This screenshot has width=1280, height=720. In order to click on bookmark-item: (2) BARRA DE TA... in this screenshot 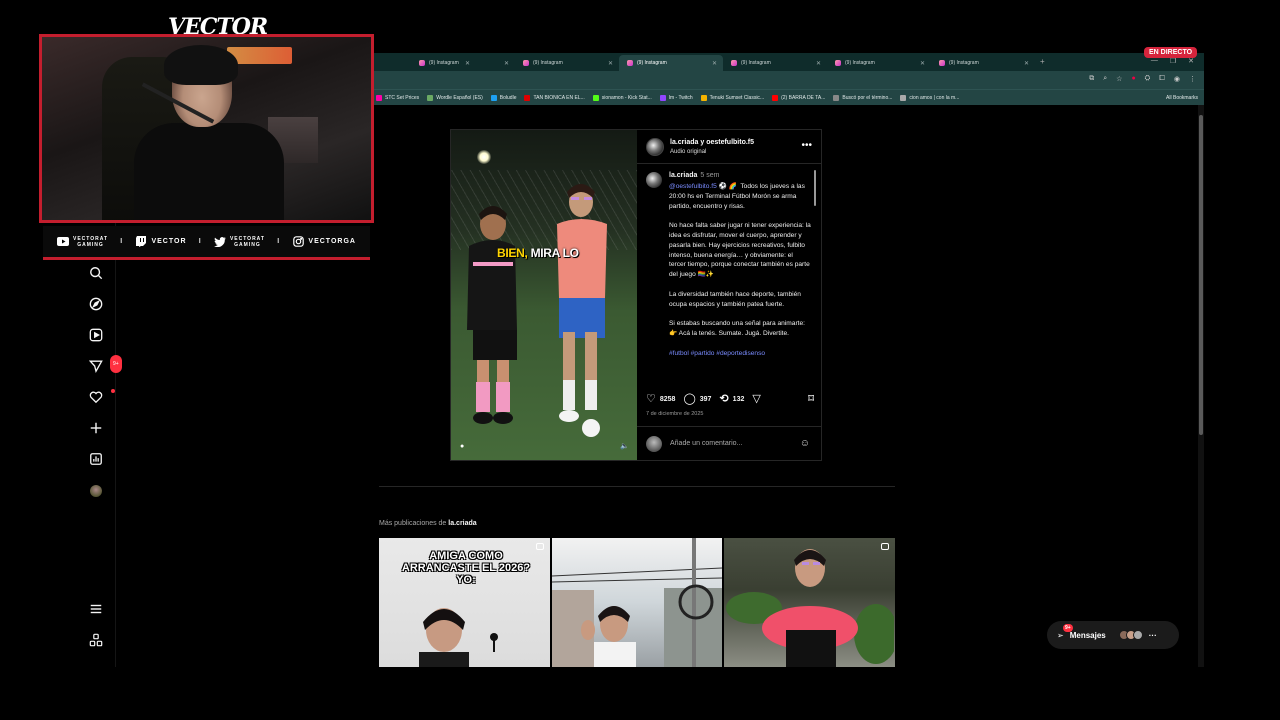, I will do `click(798, 97)`.